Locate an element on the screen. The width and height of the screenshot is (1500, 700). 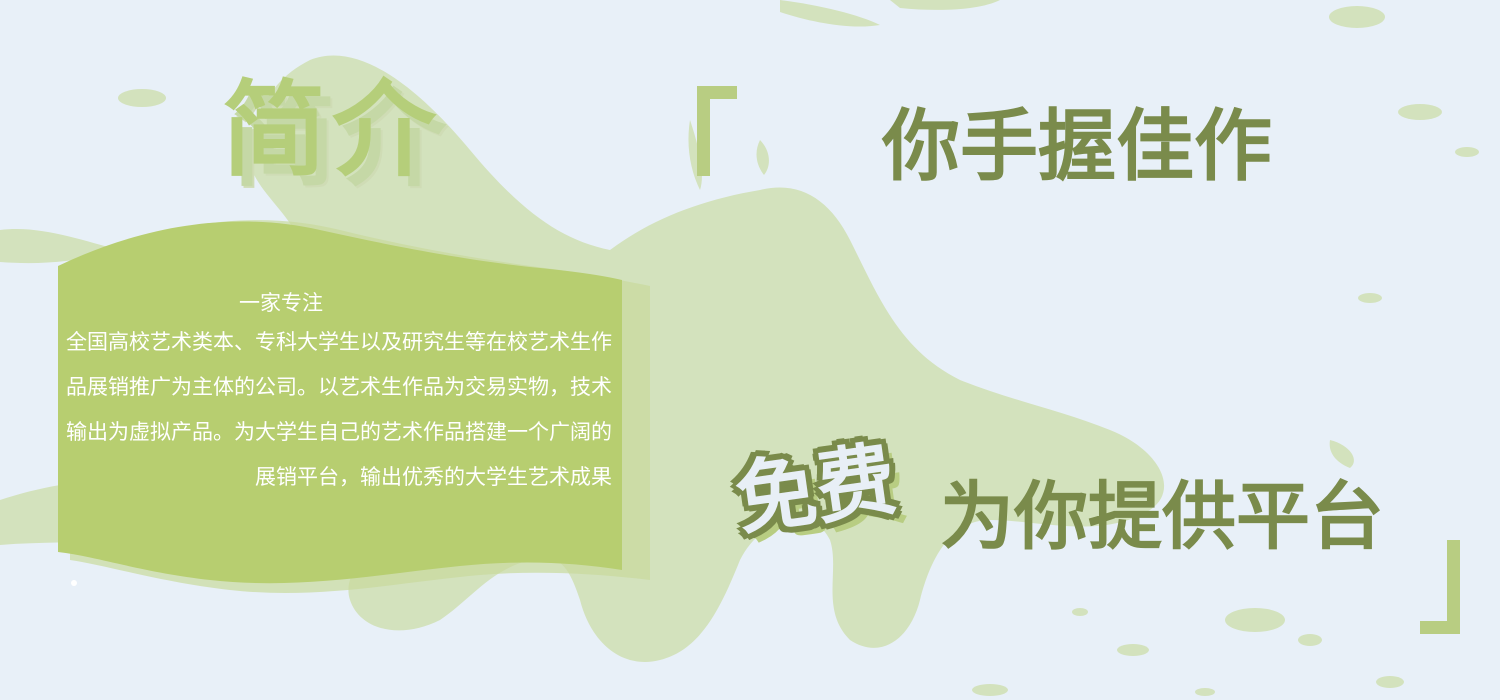
open-quote-bracket is located at coordinates (717, 131).